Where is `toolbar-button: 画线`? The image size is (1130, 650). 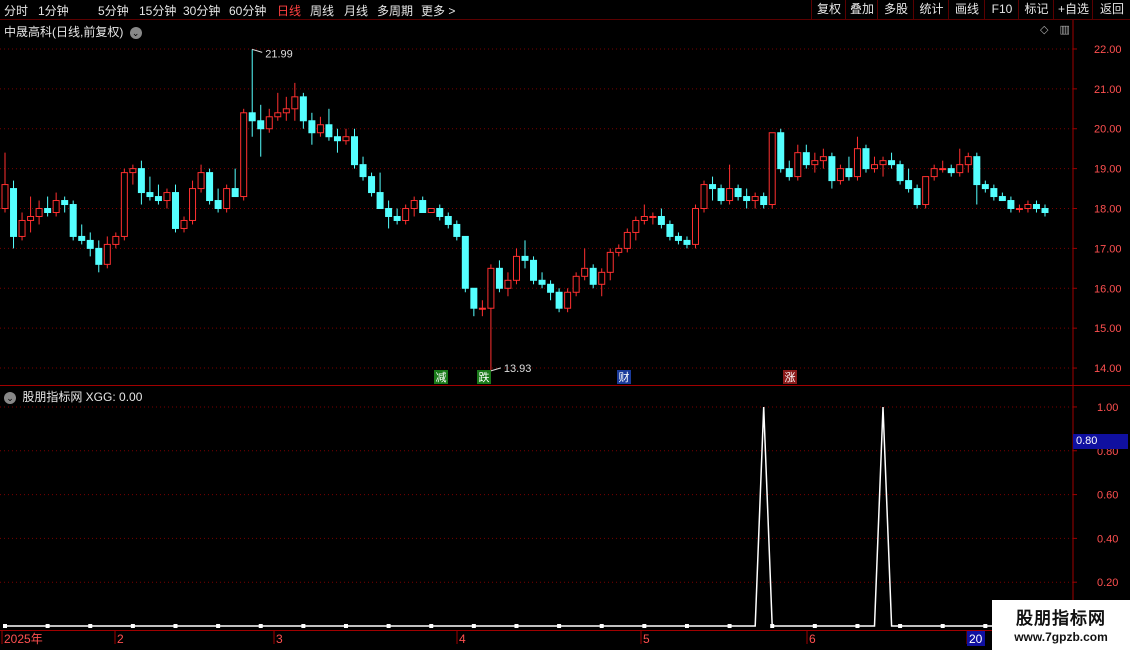
toolbar-button: 画线 is located at coordinates (966, 9).